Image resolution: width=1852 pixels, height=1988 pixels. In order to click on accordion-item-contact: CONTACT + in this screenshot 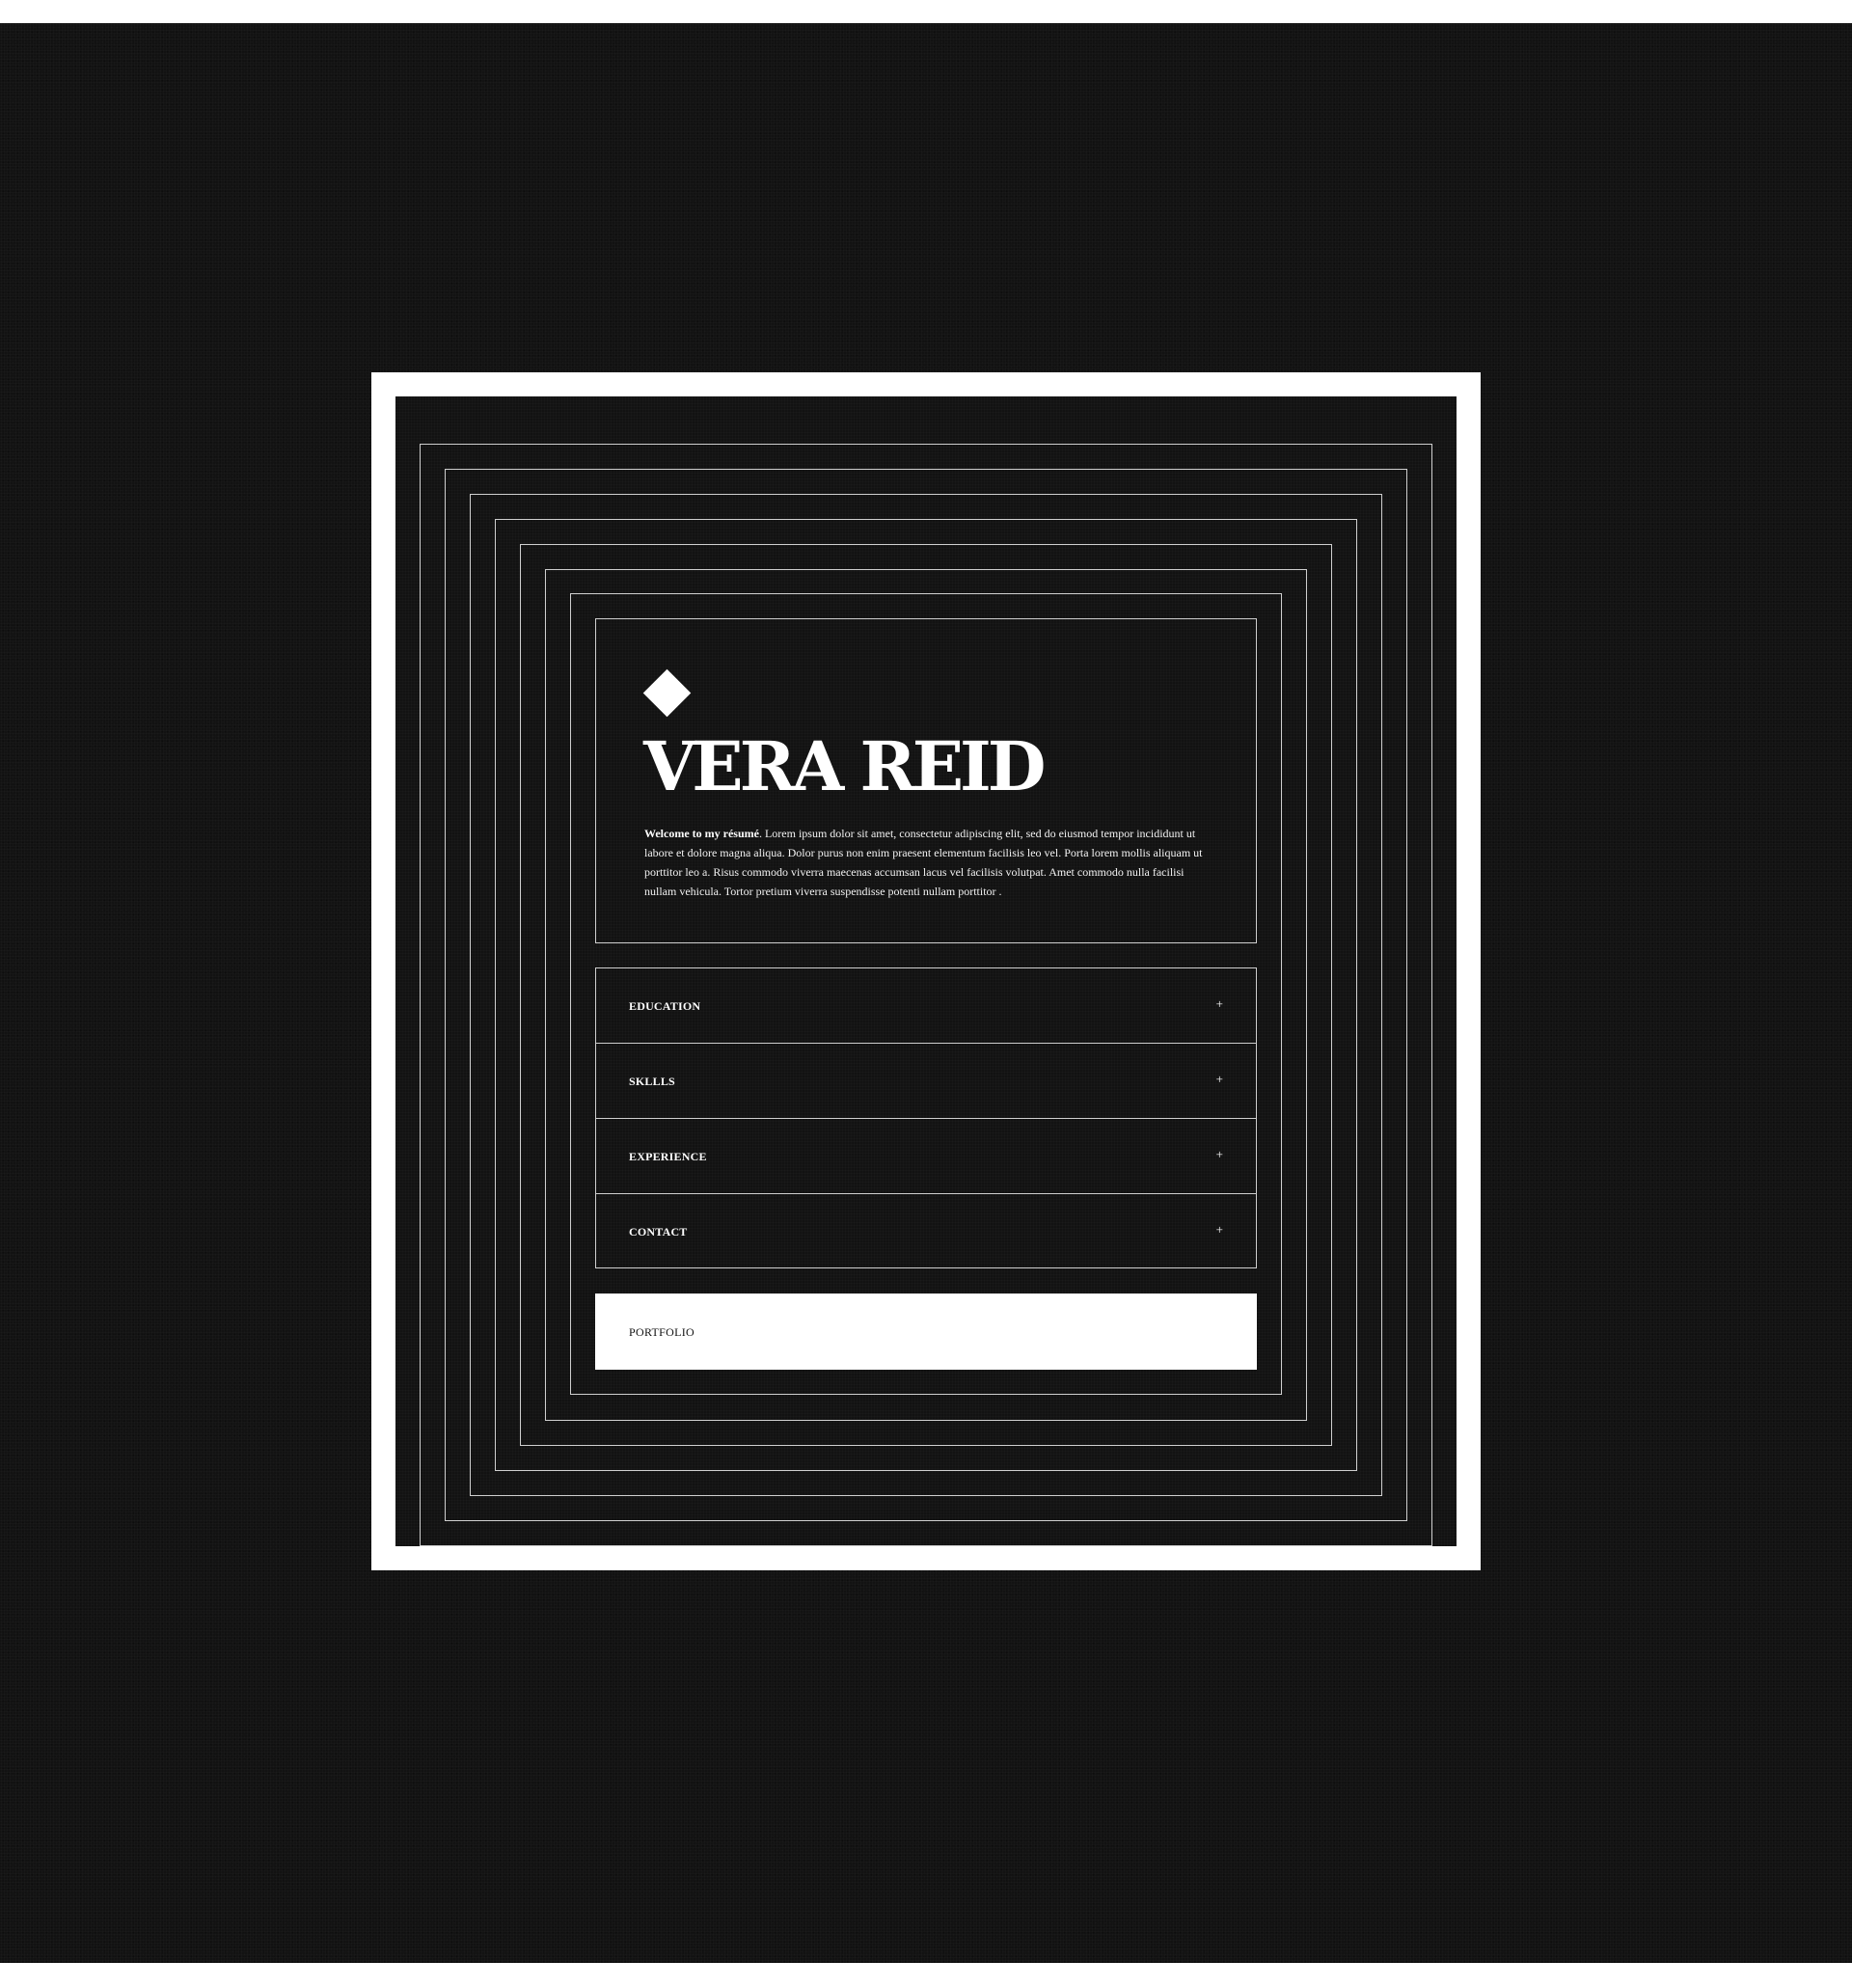, I will do `click(926, 1231)`.